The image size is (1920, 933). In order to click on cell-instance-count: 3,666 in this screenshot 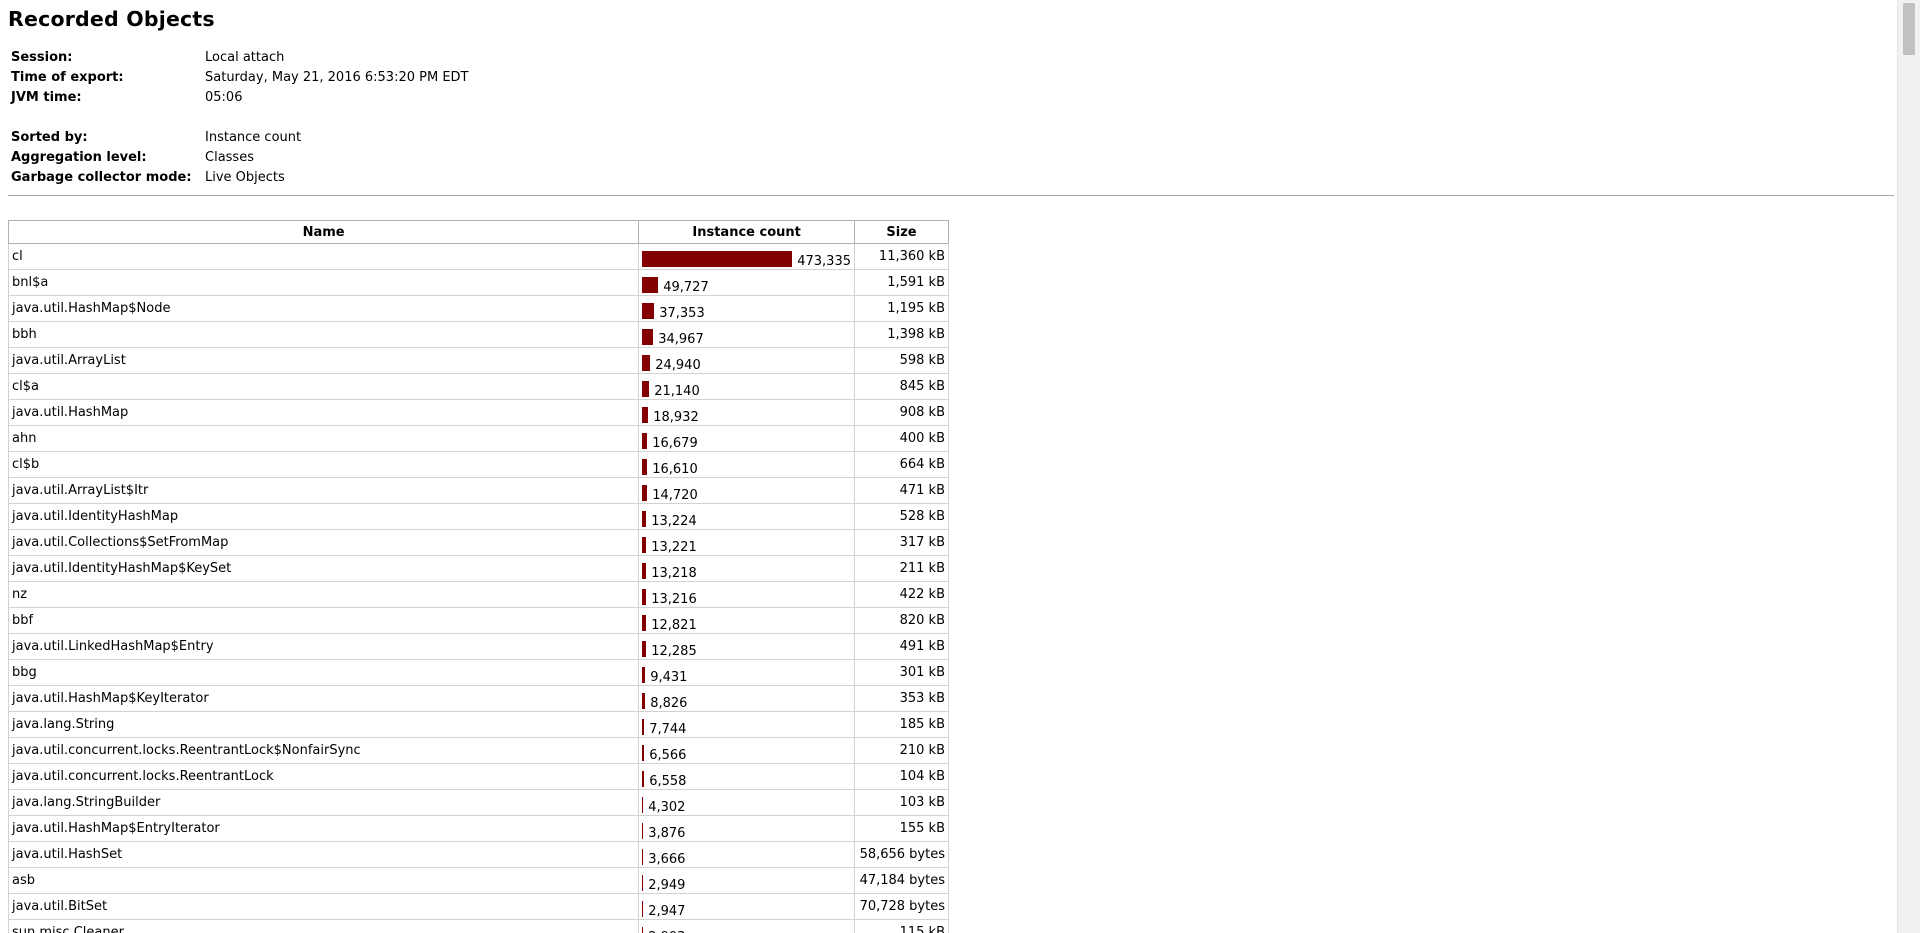, I will do `click(746, 854)`.